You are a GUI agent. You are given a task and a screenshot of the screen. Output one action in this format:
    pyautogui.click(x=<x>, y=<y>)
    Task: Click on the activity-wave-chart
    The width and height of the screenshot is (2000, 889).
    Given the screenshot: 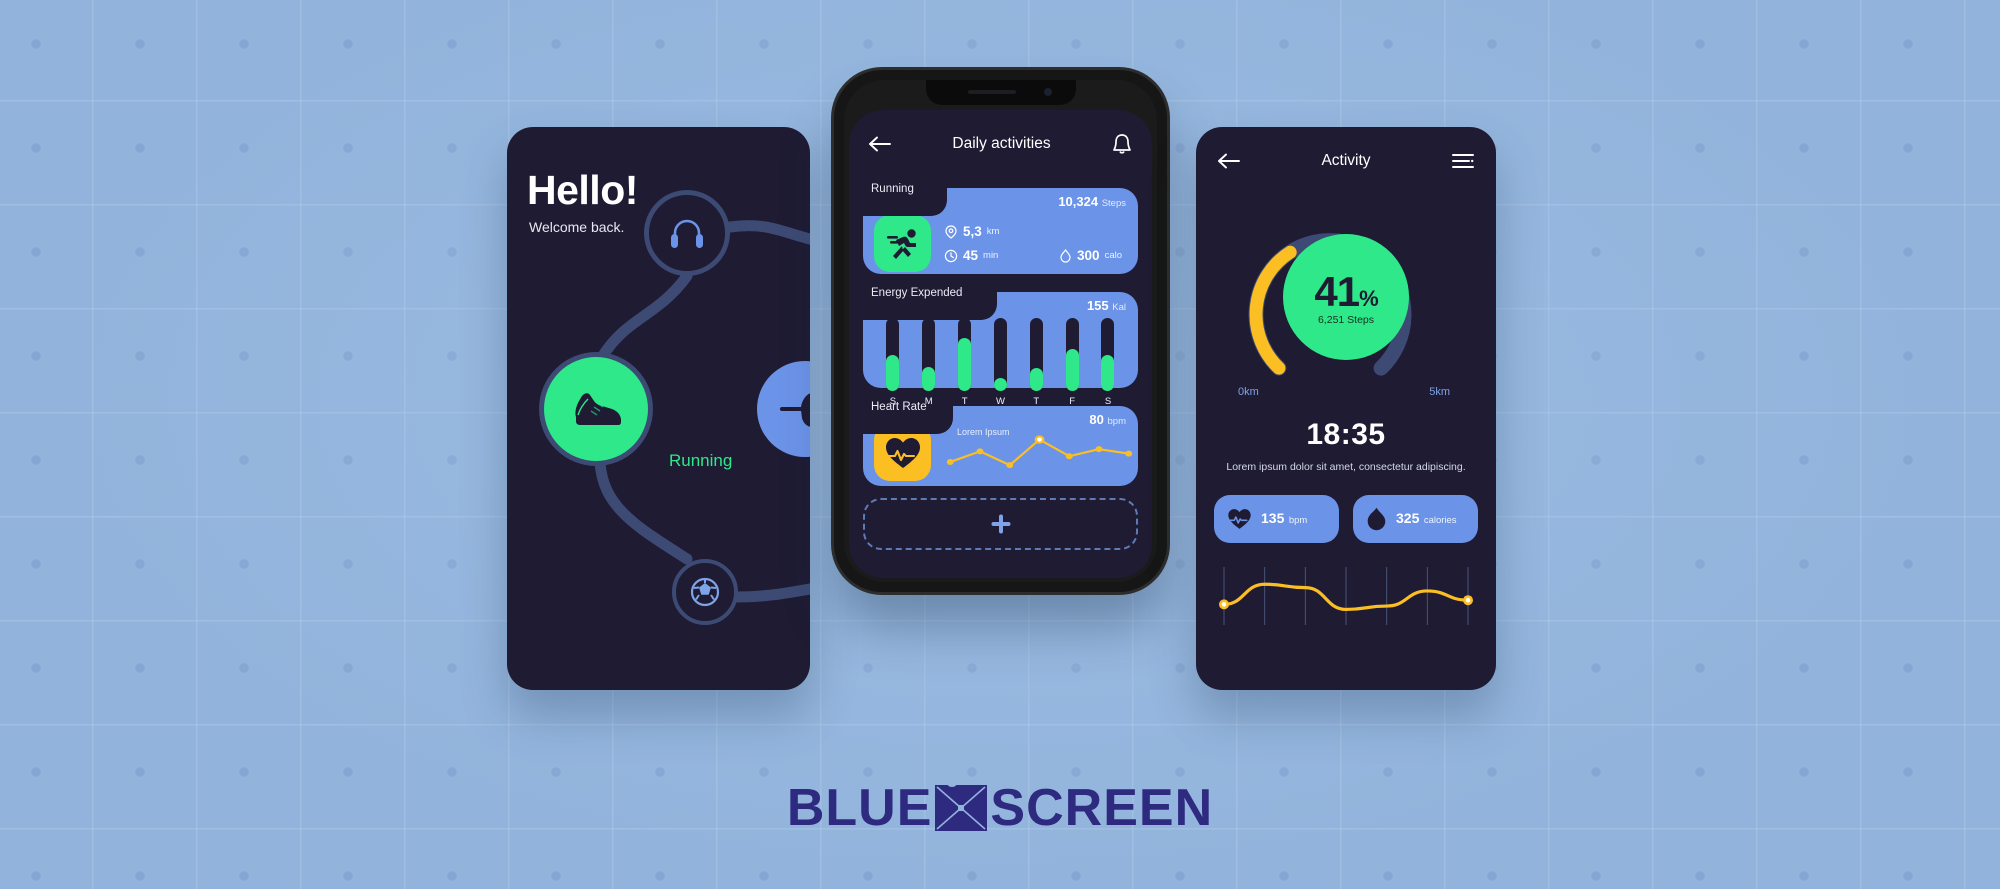 What is the action you would take?
    pyautogui.click(x=1346, y=596)
    